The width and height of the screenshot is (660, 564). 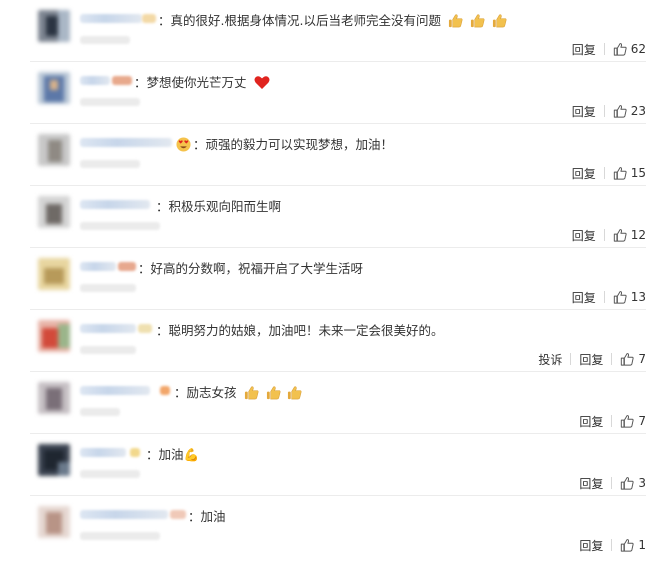 What do you see at coordinates (638, 49) in the screenshot?
I see `like-count: 62` at bounding box center [638, 49].